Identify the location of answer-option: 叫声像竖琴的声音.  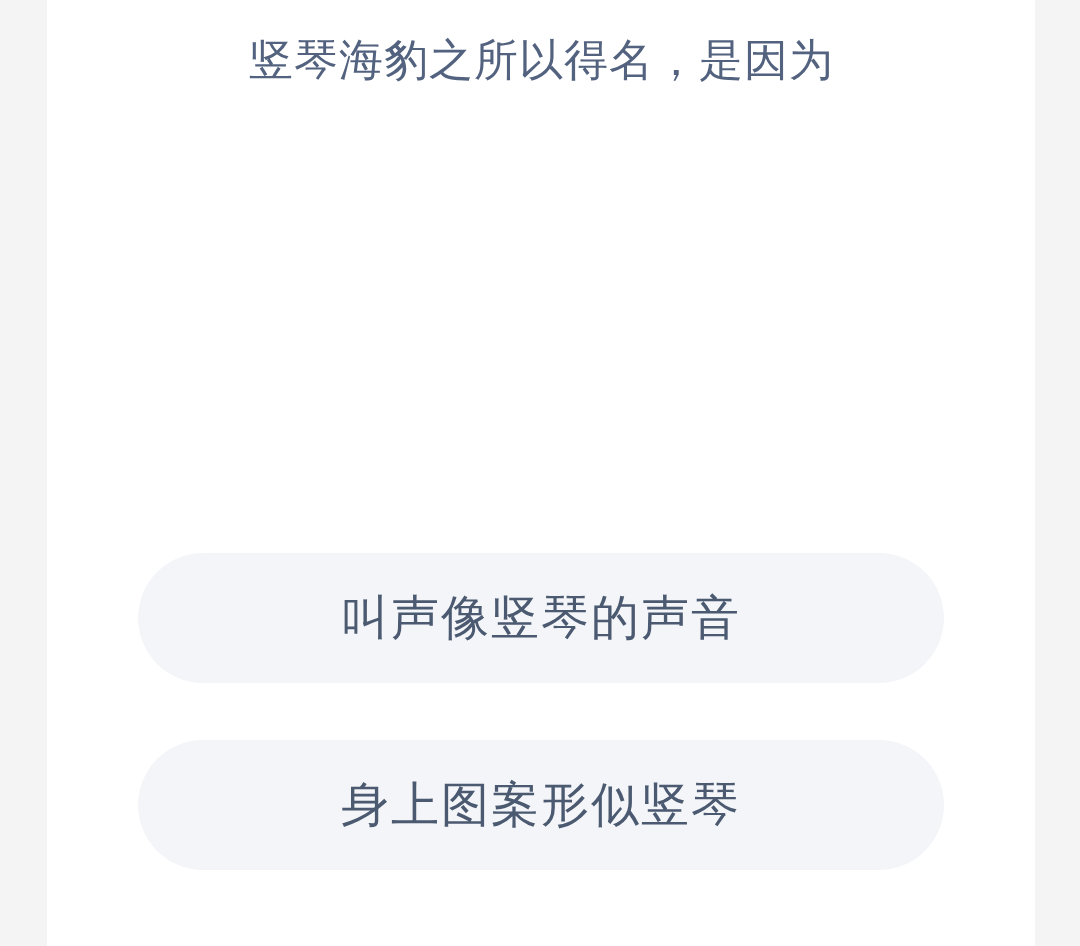
(541, 618).